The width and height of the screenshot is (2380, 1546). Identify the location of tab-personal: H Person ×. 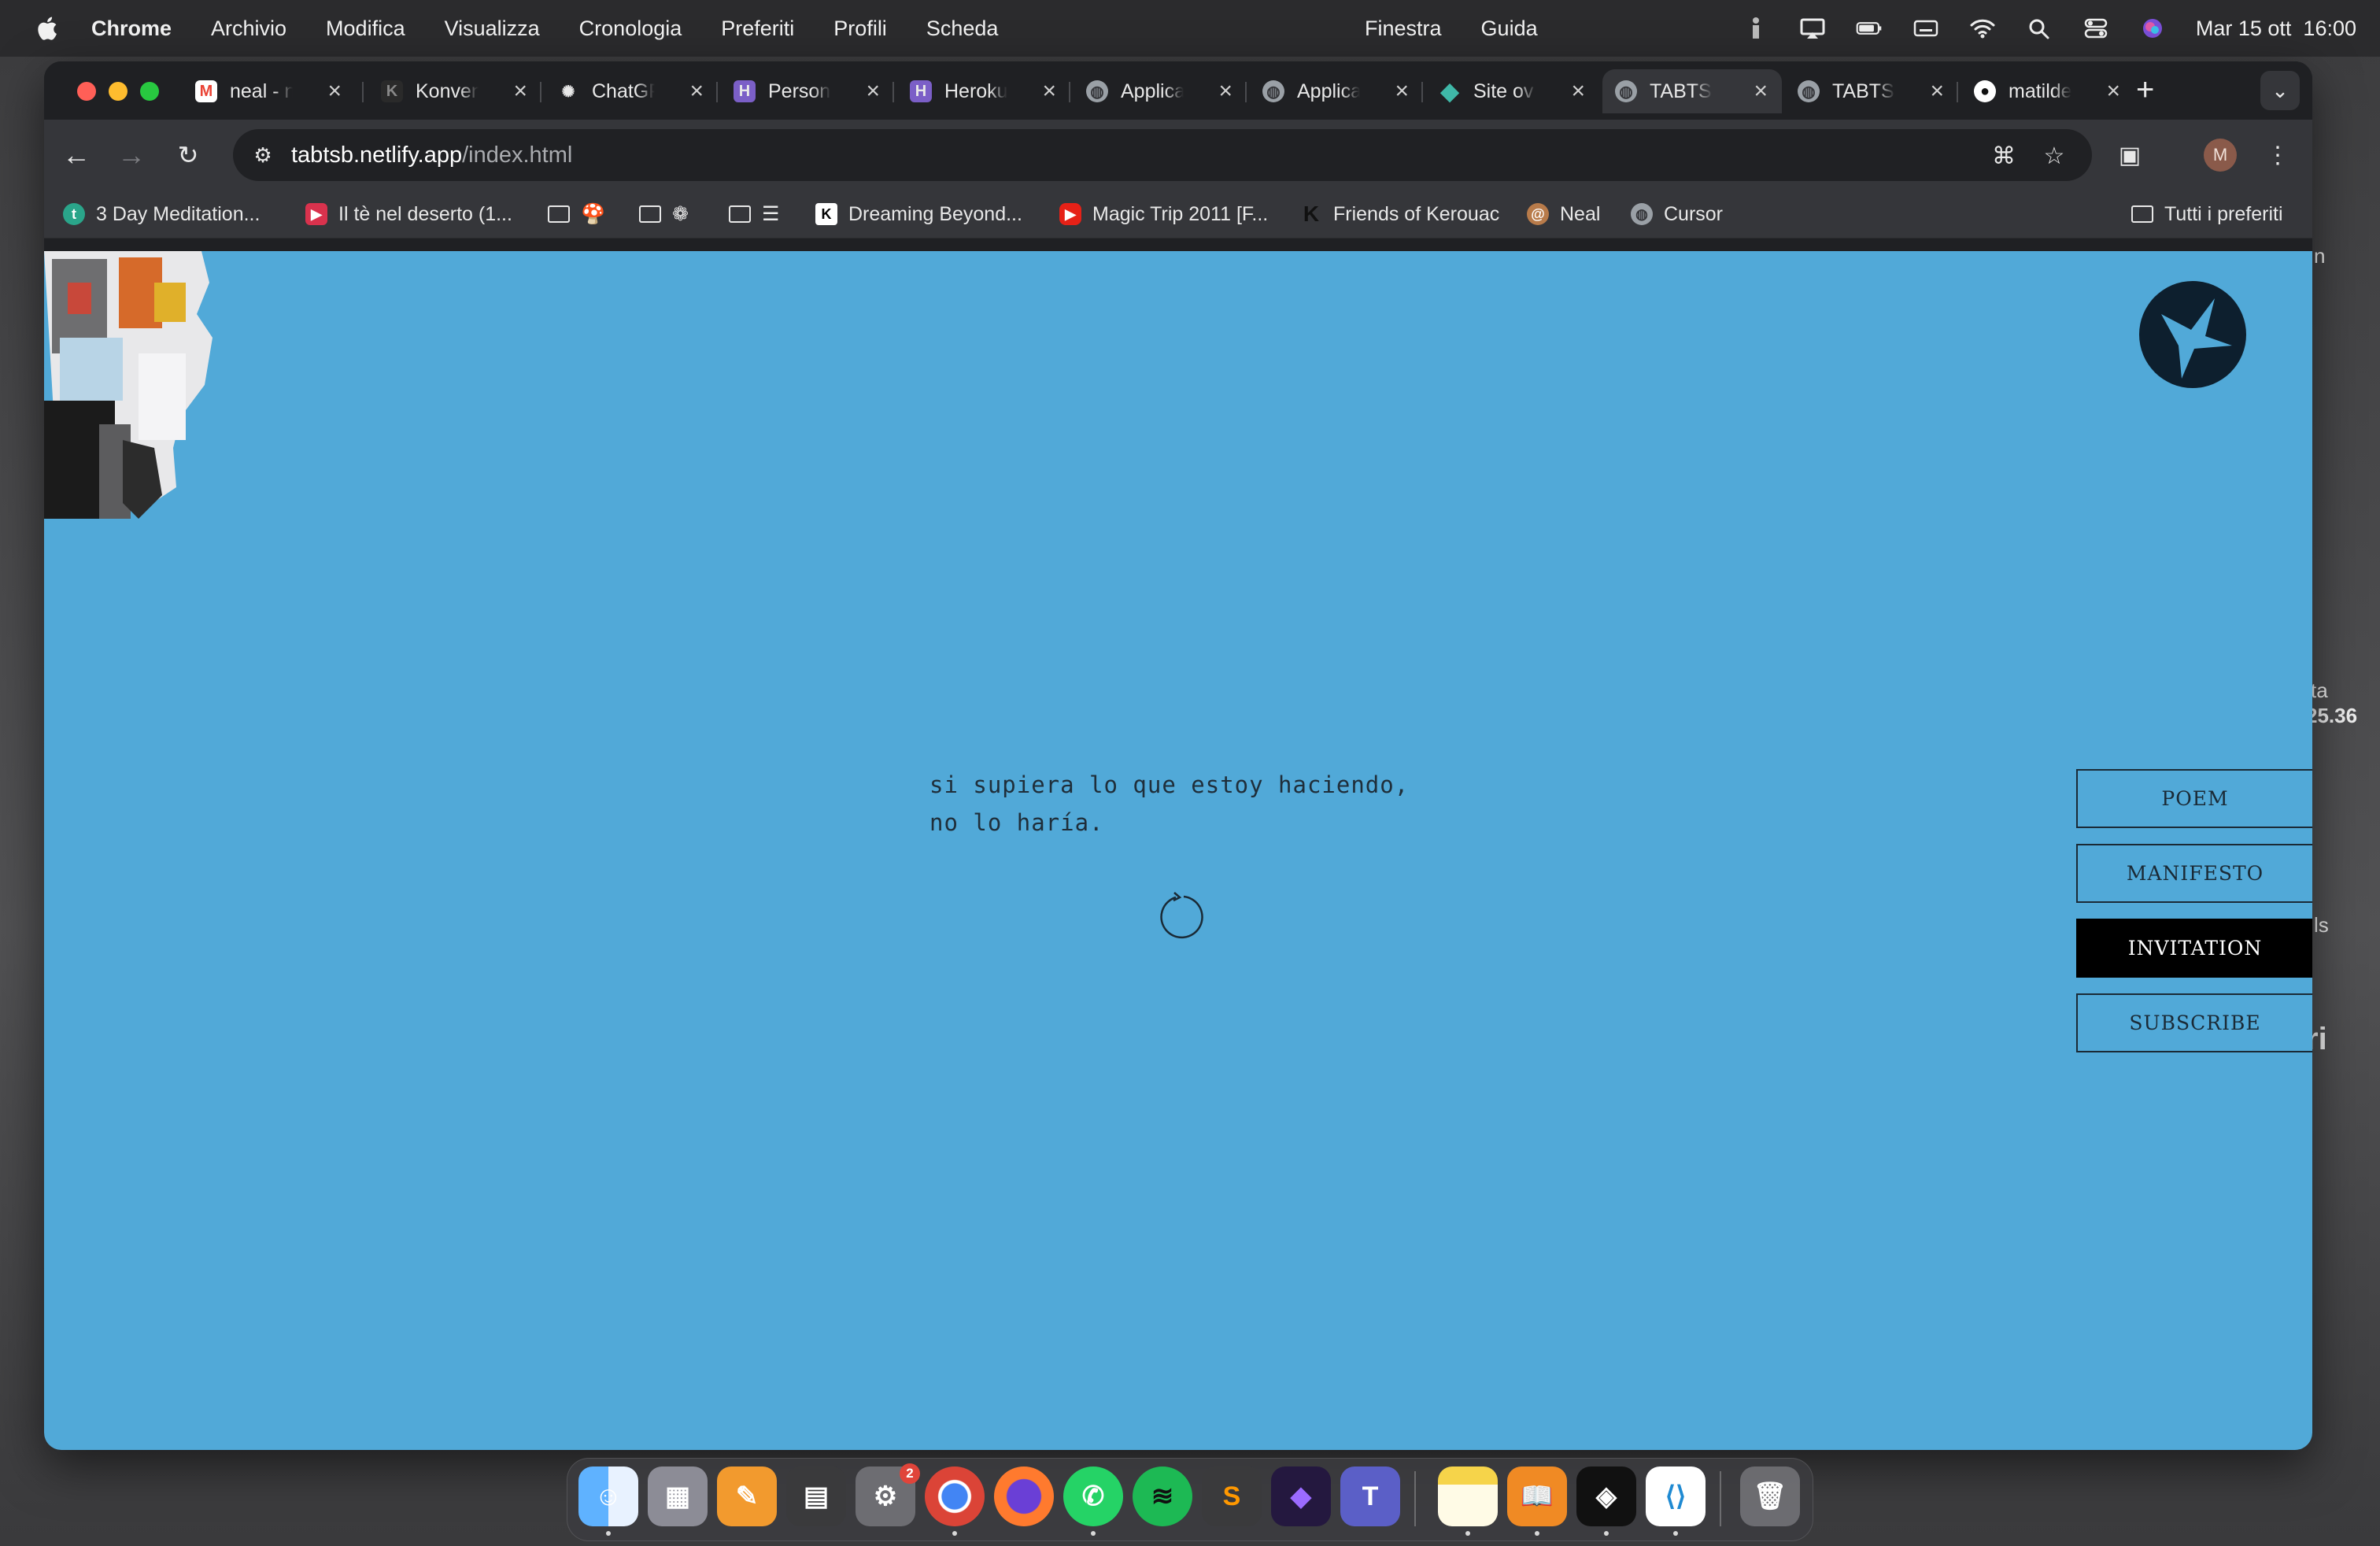
(807, 91).